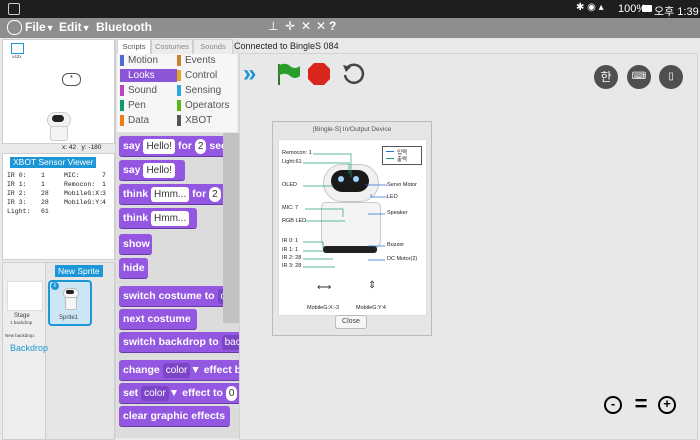  I want to click on zoom-out-button: -, so click(613, 405).